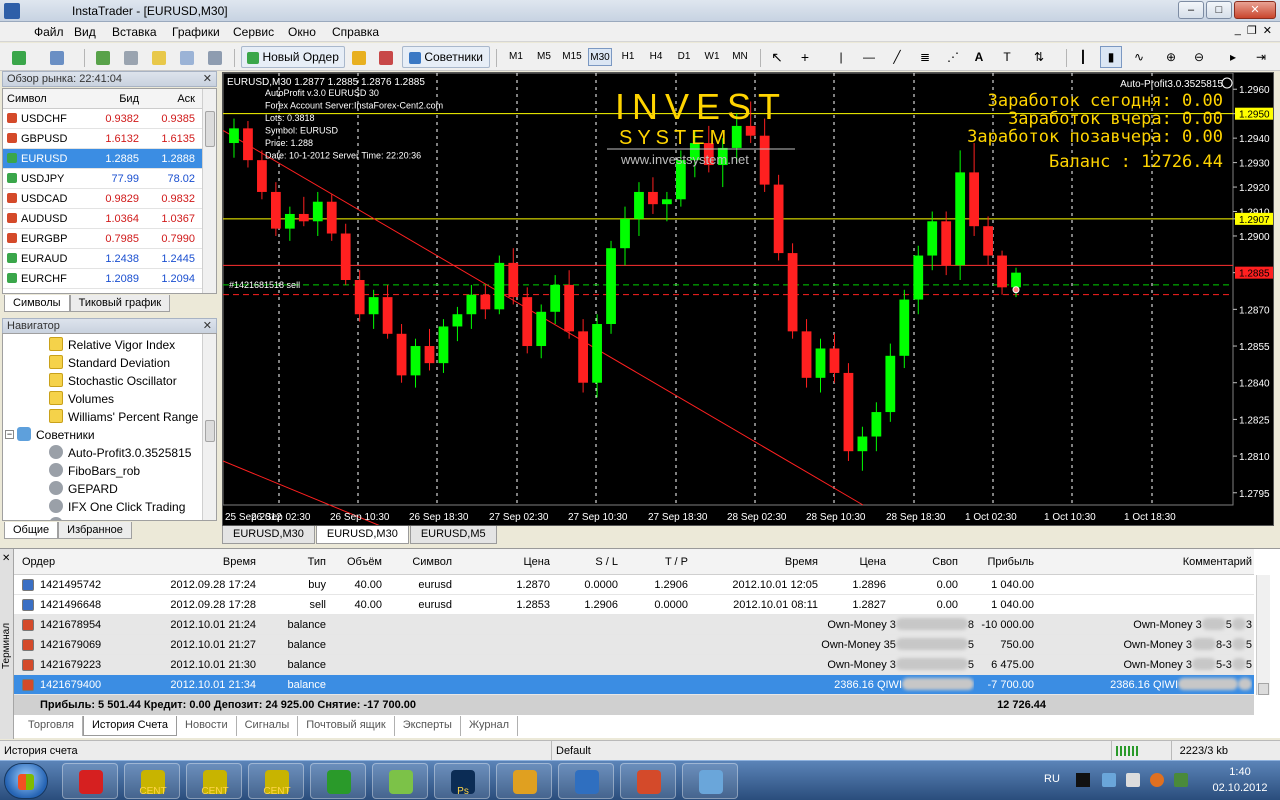 The width and height of the screenshot is (1280, 800). What do you see at coordinates (462, 781) in the screenshot?
I see `taskbar-app-7: Ps` at bounding box center [462, 781].